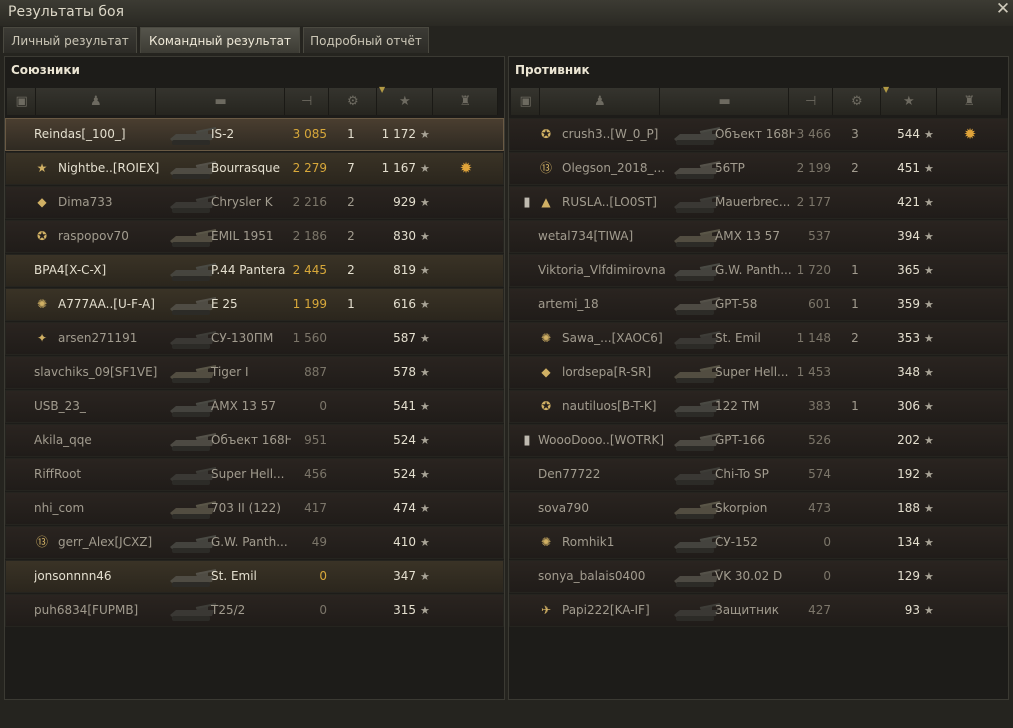 The width and height of the screenshot is (1013, 728). What do you see at coordinates (736, 304) in the screenshot?
I see `vehicle-name: GPT-58` at bounding box center [736, 304].